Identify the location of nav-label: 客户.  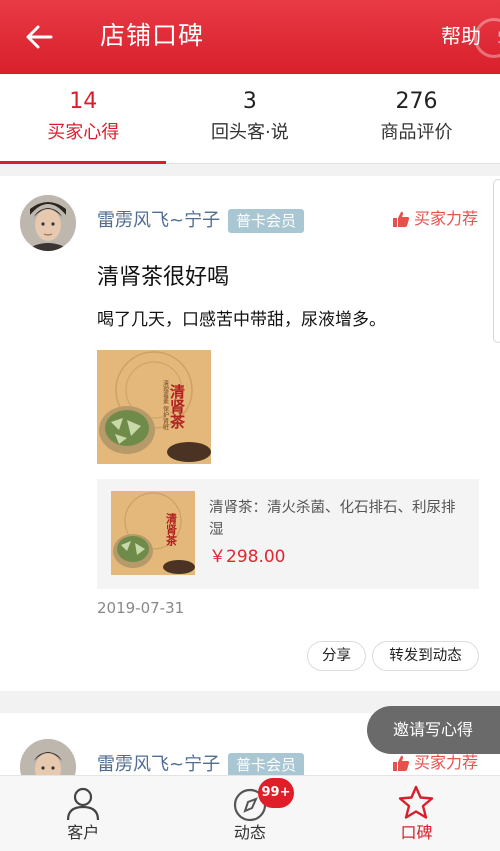
(83, 832).